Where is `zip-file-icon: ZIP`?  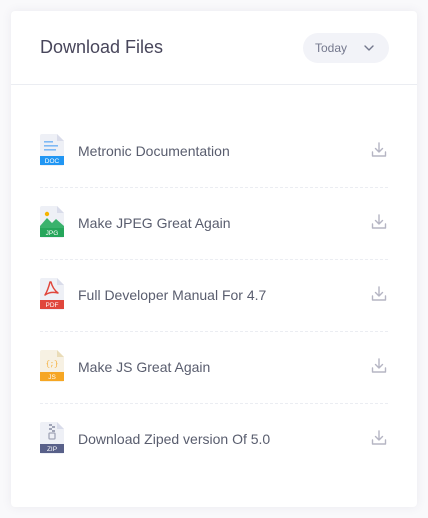 zip-file-icon: ZIP is located at coordinates (52, 438).